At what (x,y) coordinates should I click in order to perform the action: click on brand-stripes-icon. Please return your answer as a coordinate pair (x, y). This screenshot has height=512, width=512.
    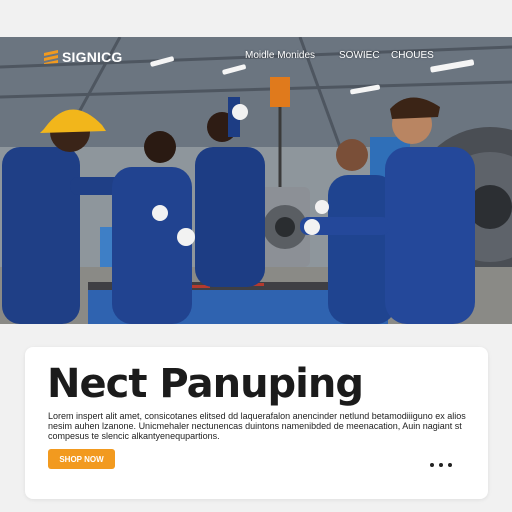
    Looking at the image, I should click on (51, 57).